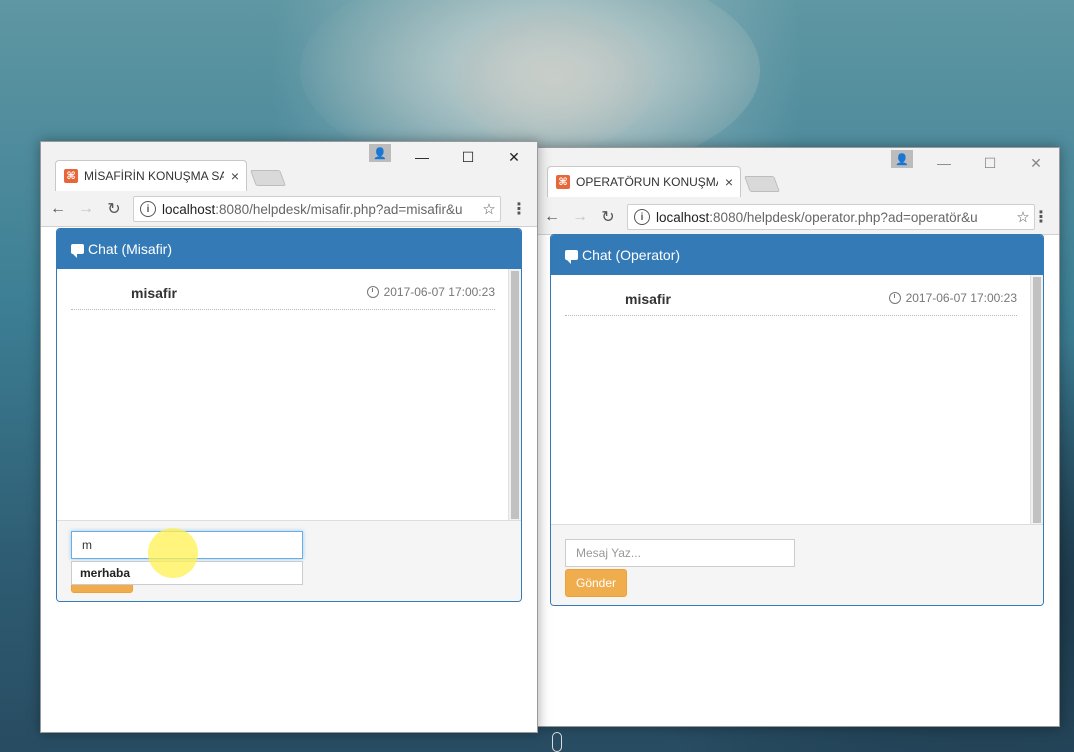 The image size is (1074, 752). I want to click on panel-heading: Chat (Operator), so click(797, 255).